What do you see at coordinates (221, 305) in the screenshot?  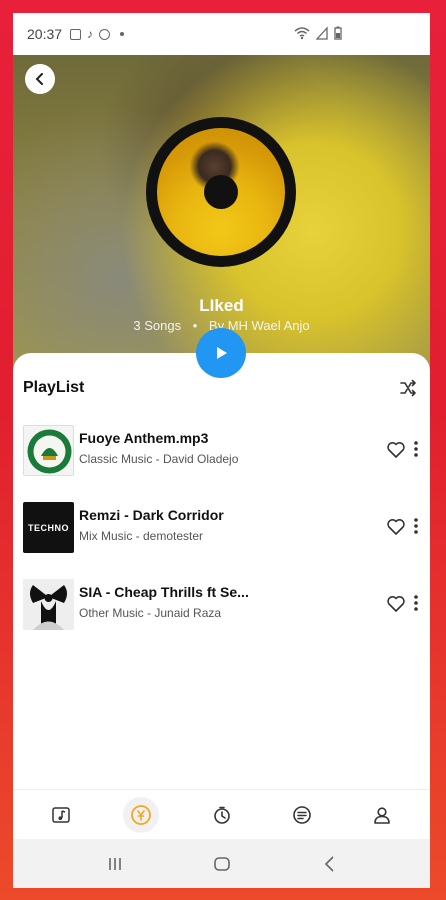 I see `playlist-title: LIked` at bounding box center [221, 305].